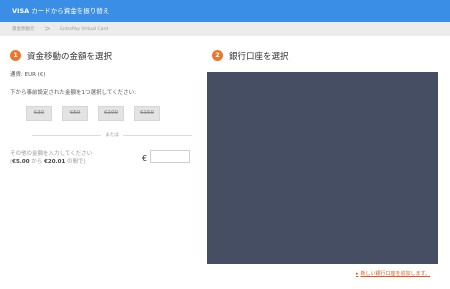 This screenshot has width=450, height=289. I want to click on step2-heading: 2 銀行口座を選択, so click(326, 54).